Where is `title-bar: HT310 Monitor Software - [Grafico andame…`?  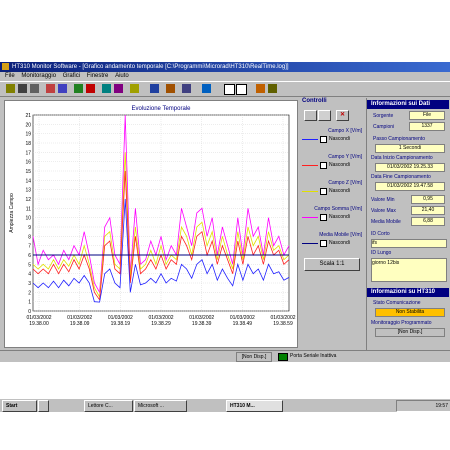
title-bar: HT310 Monitor Software - [Grafico andame… is located at coordinates (225, 67).